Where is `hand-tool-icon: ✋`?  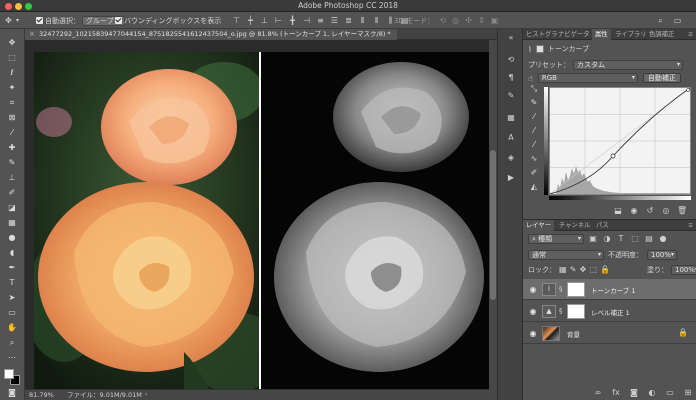 hand-tool-icon: ✋ is located at coordinates (12, 327).